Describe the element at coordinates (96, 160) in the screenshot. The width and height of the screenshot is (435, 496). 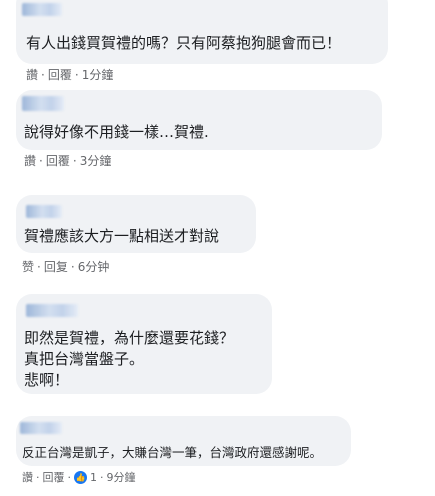
I see `timestamp-link: 3分鐘` at that location.